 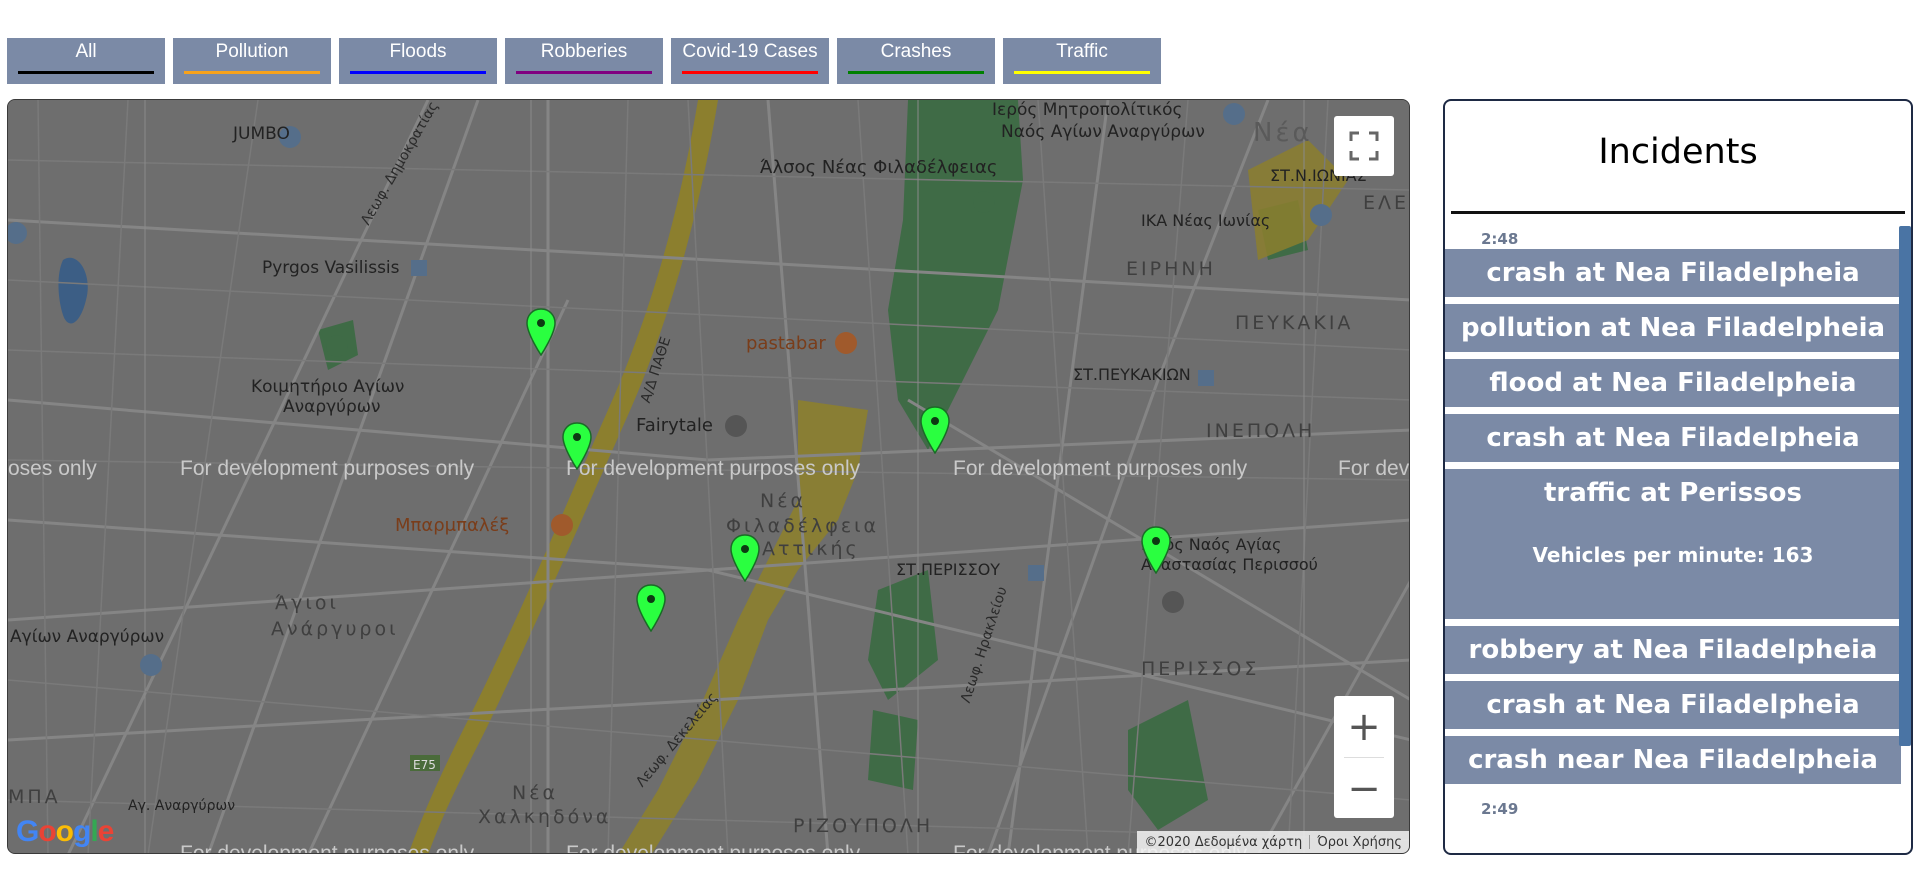 I want to click on incident-label: flood at Nea Filadelpheia, so click(x=1673, y=383).